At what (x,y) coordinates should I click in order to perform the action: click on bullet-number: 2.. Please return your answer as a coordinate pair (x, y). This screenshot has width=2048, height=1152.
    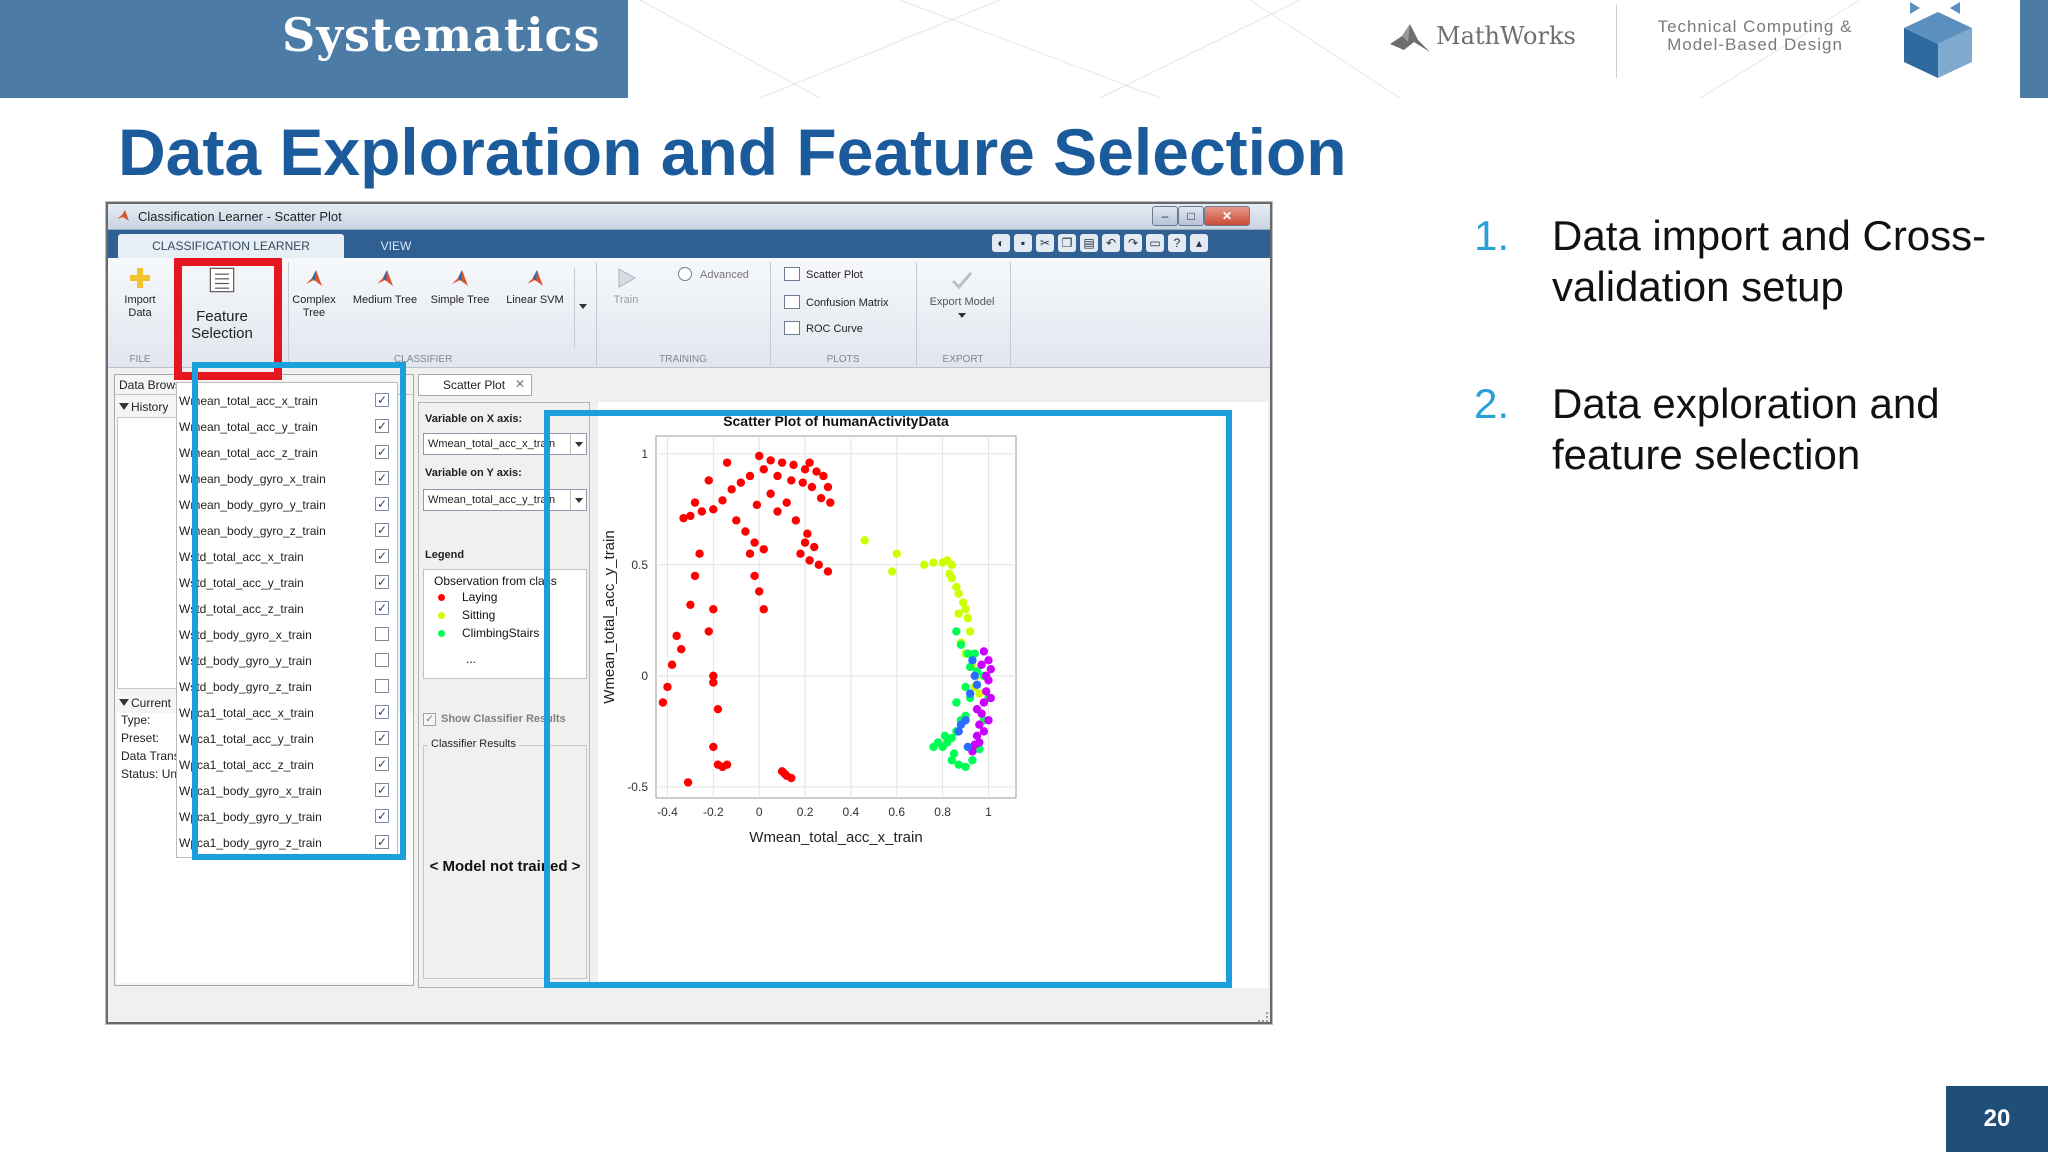
    Looking at the image, I should click on (1492, 403).